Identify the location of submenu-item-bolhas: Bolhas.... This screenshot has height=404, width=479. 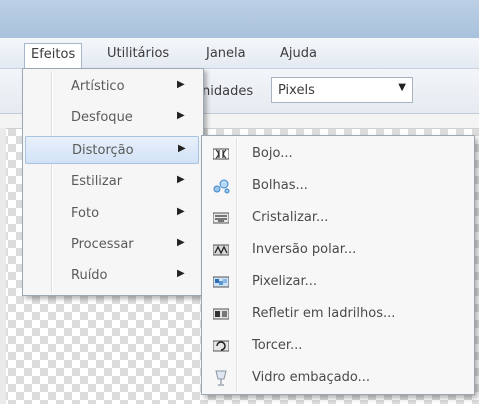
(337, 186).